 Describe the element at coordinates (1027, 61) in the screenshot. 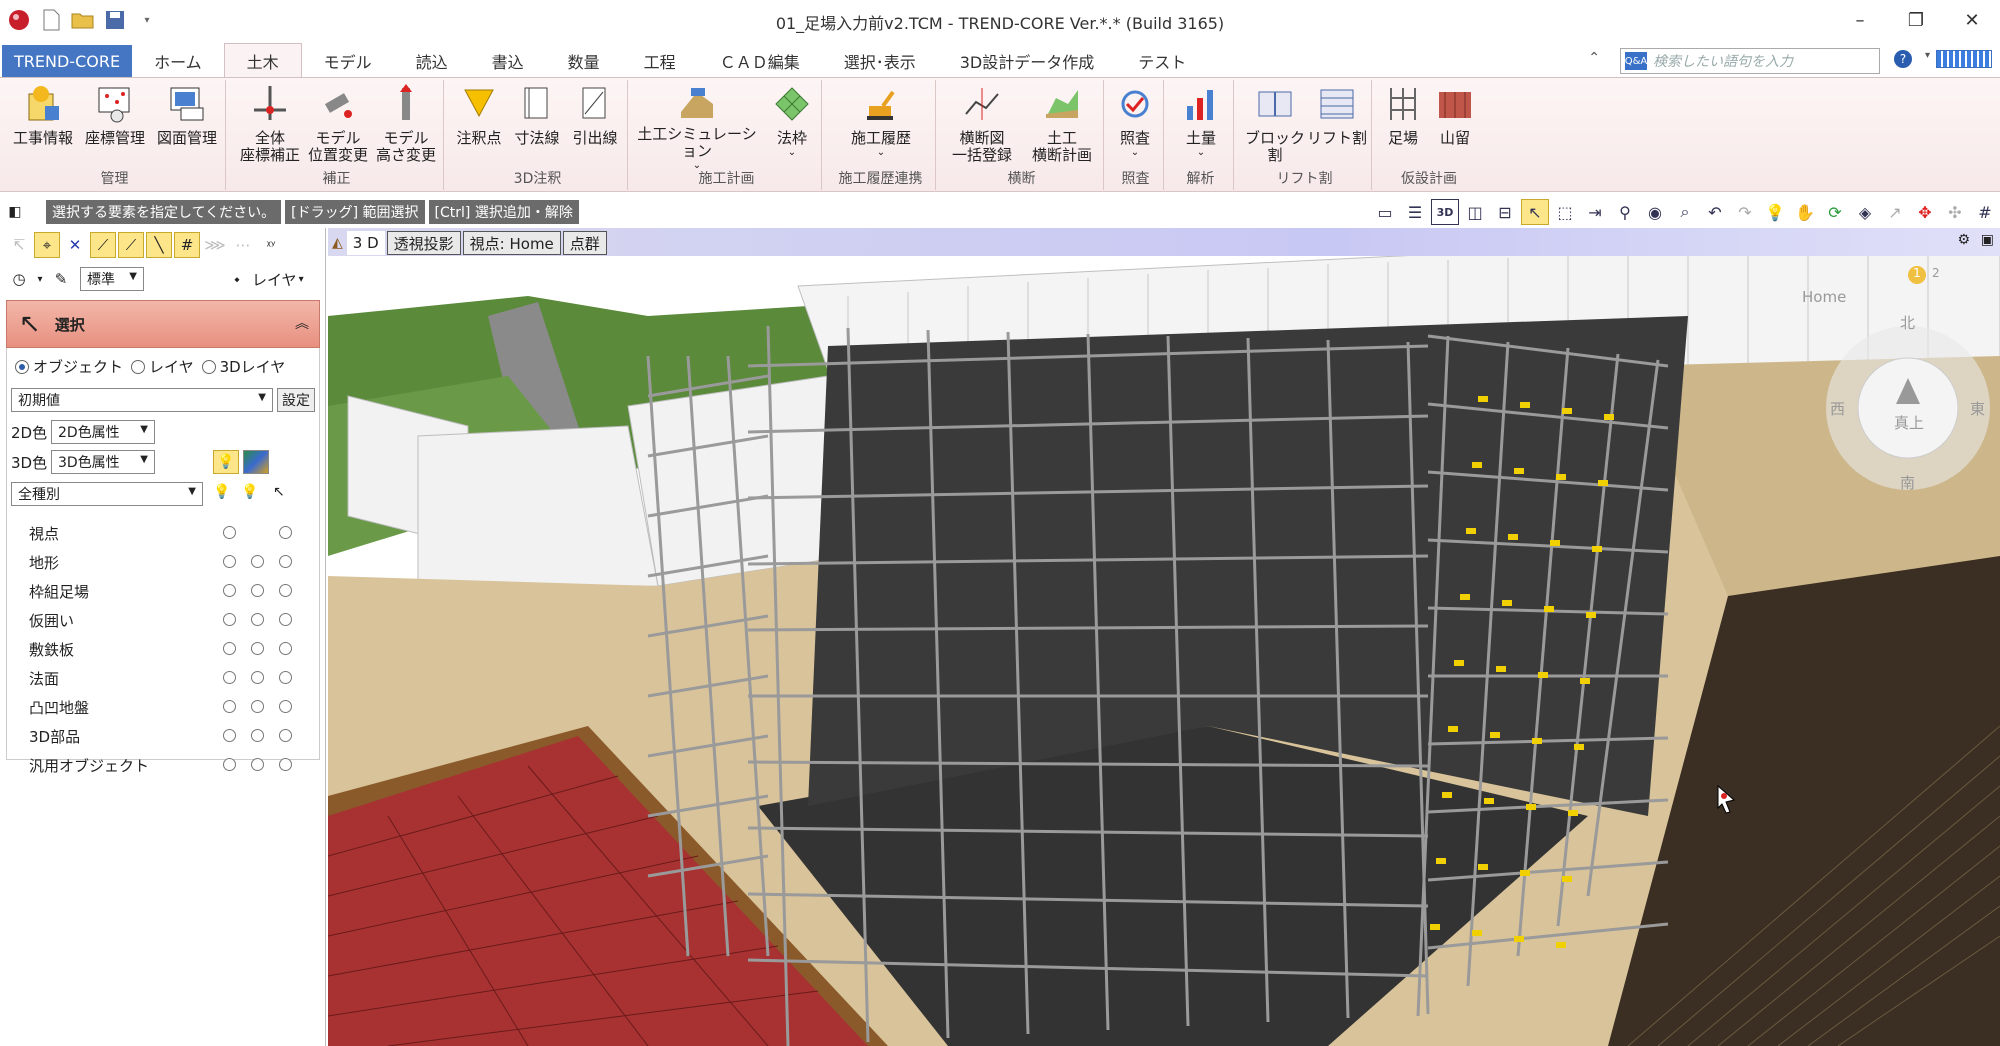

I see `tab-3d-design-data: 3D設計データ作成` at that location.